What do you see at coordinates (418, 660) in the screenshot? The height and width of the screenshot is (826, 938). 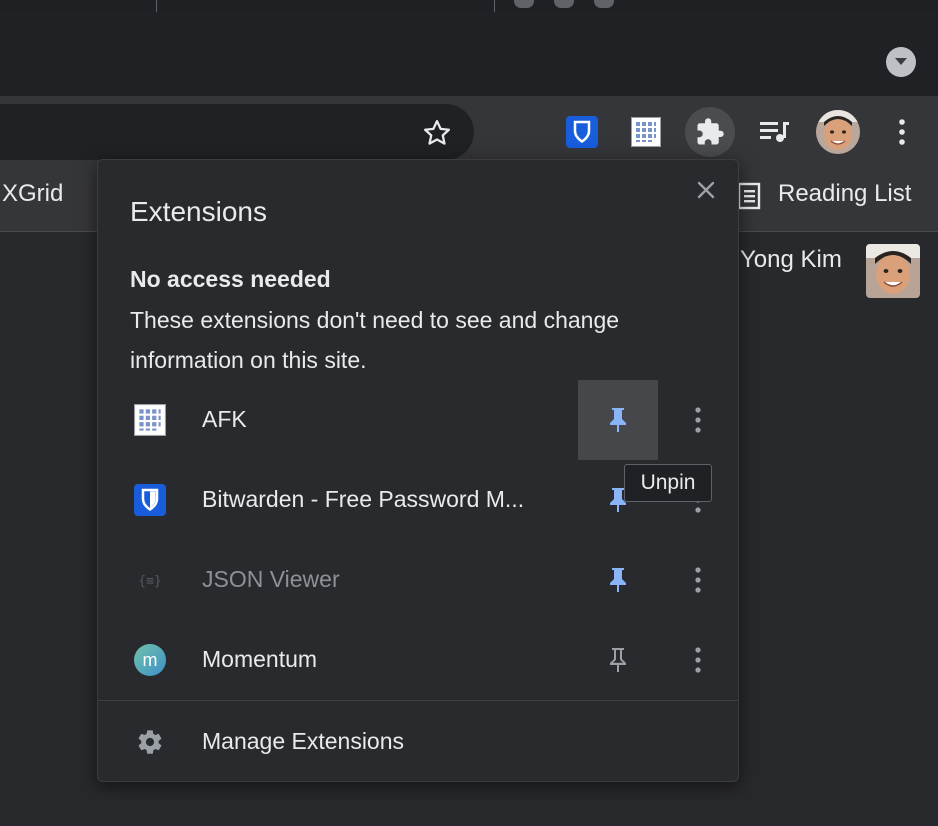 I see `extension-row-momentum: m Momentum` at bounding box center [418, 660].